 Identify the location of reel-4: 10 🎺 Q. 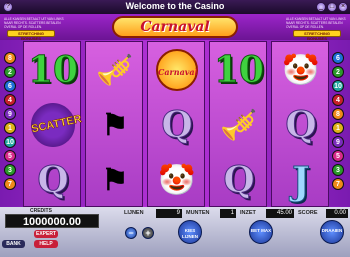
(238, 124).